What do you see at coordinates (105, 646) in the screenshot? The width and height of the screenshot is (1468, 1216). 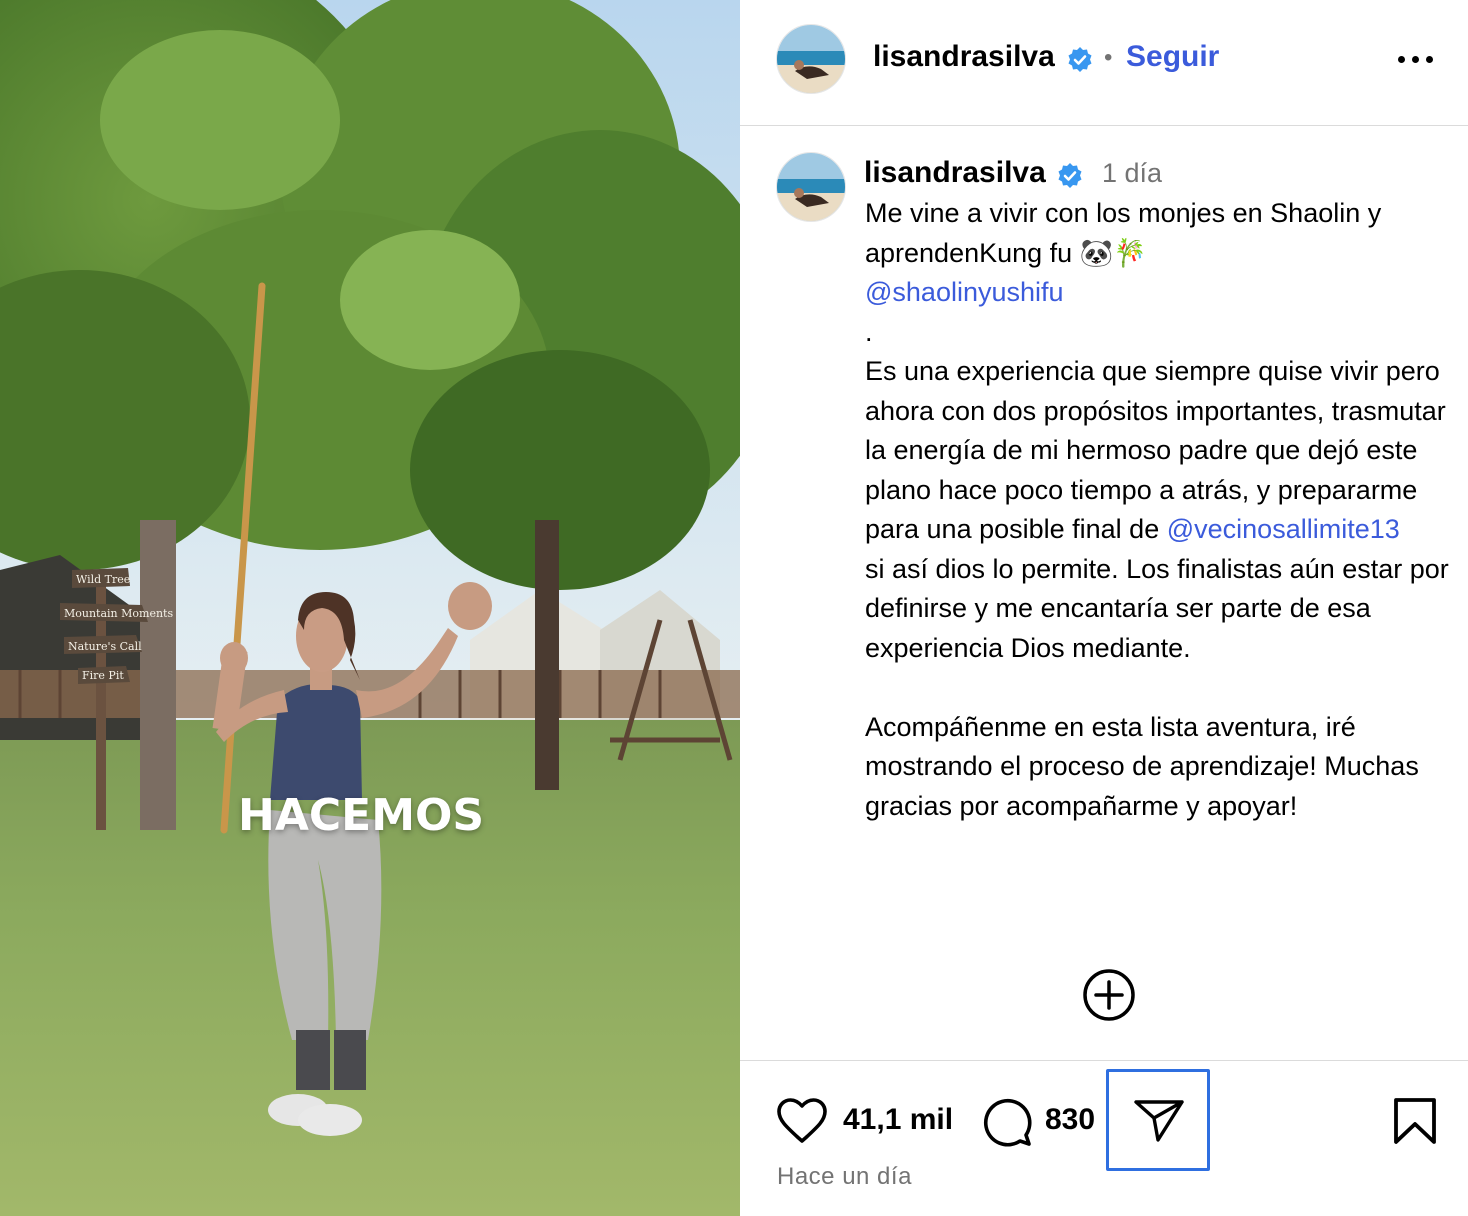 I see `sign-natures-call: Nature's Call` at bounding box center [105, 646].